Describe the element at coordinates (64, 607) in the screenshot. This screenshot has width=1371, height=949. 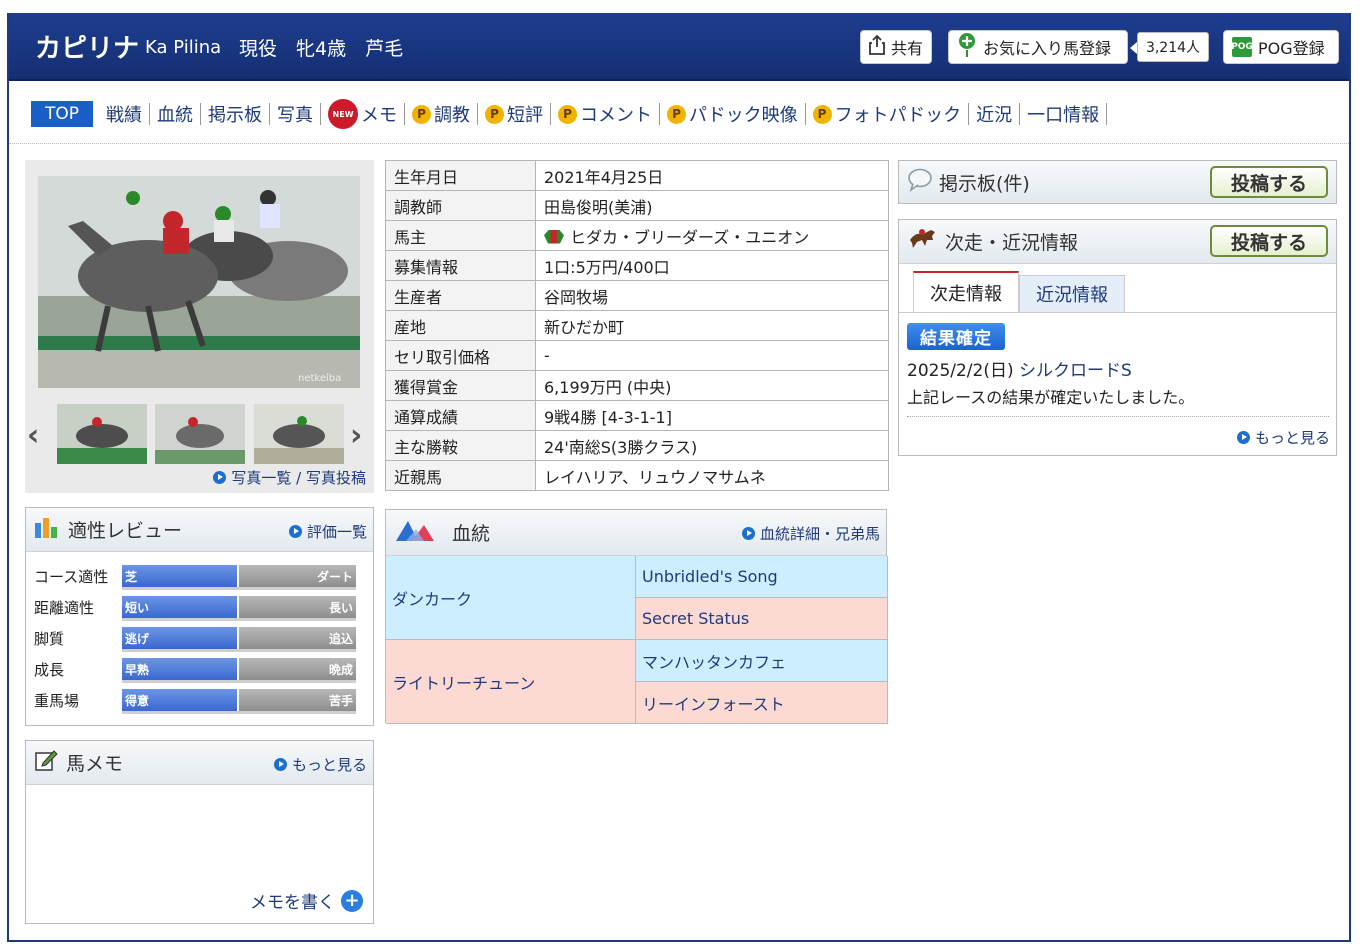
I see `aptitude-label: 距離適性` at that location.